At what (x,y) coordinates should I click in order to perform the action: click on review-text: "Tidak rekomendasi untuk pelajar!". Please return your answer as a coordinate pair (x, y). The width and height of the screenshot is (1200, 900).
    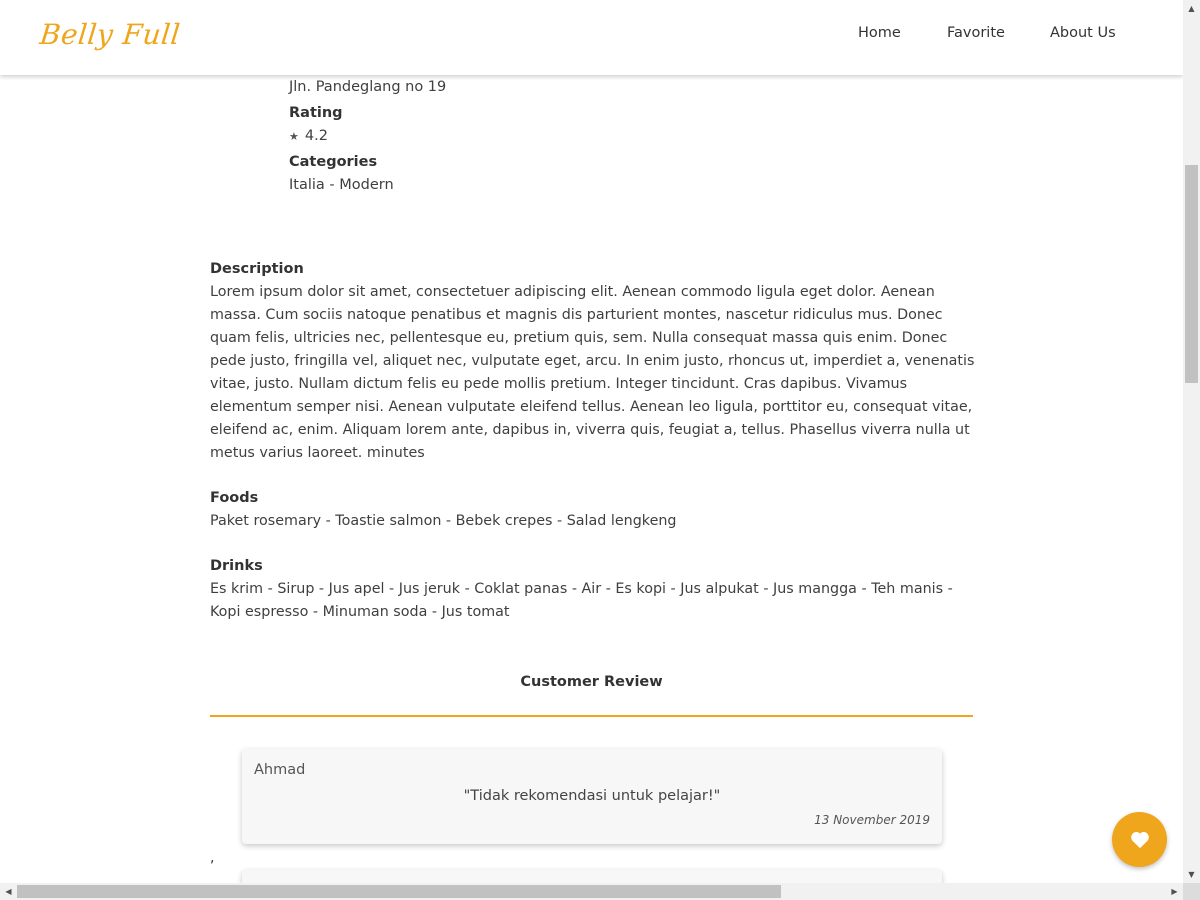
    Looking at the image, I should click on (592, 796).